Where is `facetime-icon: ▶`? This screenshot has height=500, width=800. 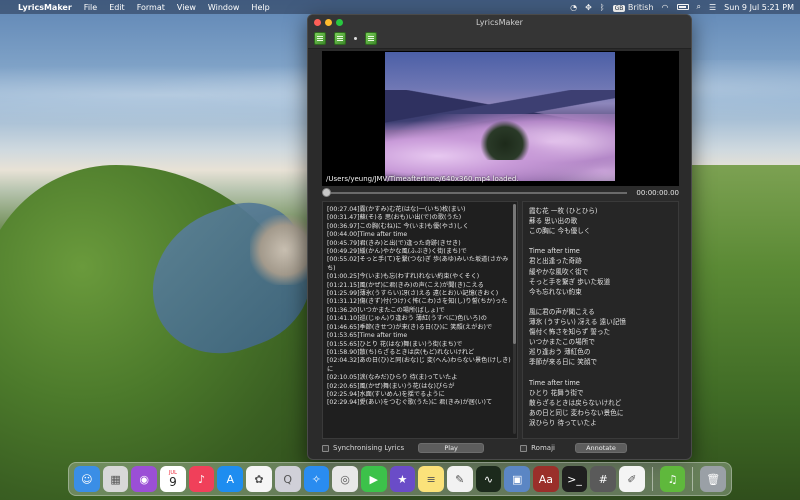 facetime-icon: ▶ is located at coordinates (373, 479).